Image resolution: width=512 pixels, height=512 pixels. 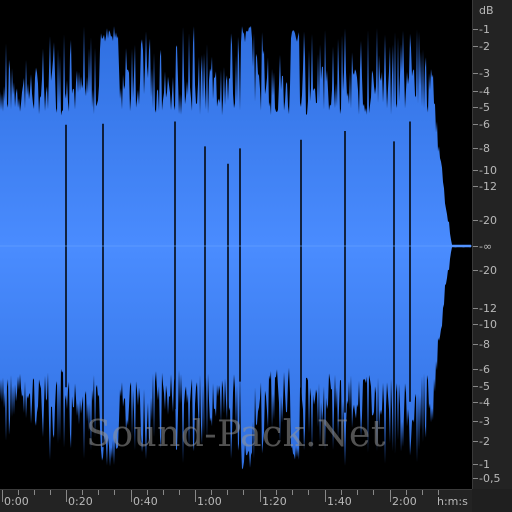 What do you see at coordinates (145, 501) in the screenshot?
I see `time-tick-label: 0:40` at bounding box center [145, 501].